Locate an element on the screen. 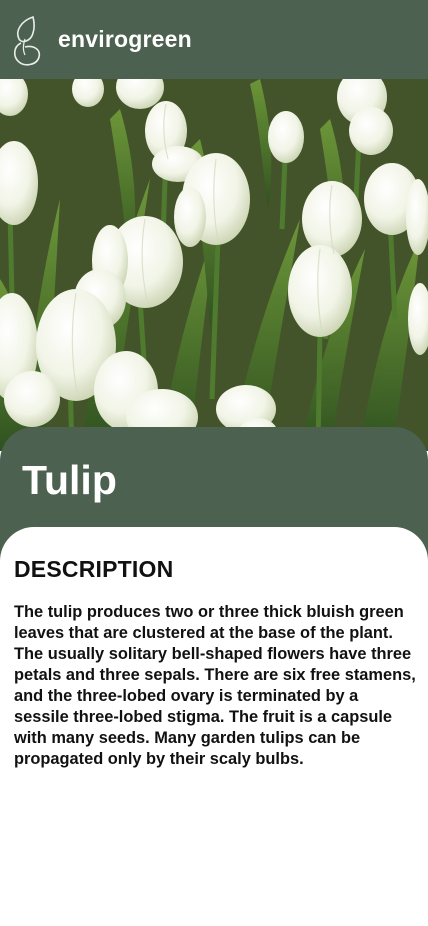 This screenshot has width=428, height=926. plant-name: Tulip is located at coordinates (69, 480).